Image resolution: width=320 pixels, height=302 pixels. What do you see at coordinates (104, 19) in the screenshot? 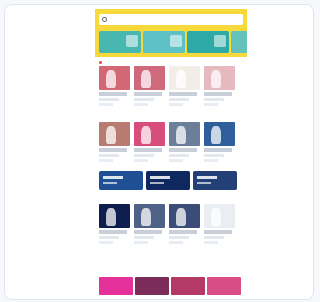
I see `search-icon` at bounding box center [104, 19].